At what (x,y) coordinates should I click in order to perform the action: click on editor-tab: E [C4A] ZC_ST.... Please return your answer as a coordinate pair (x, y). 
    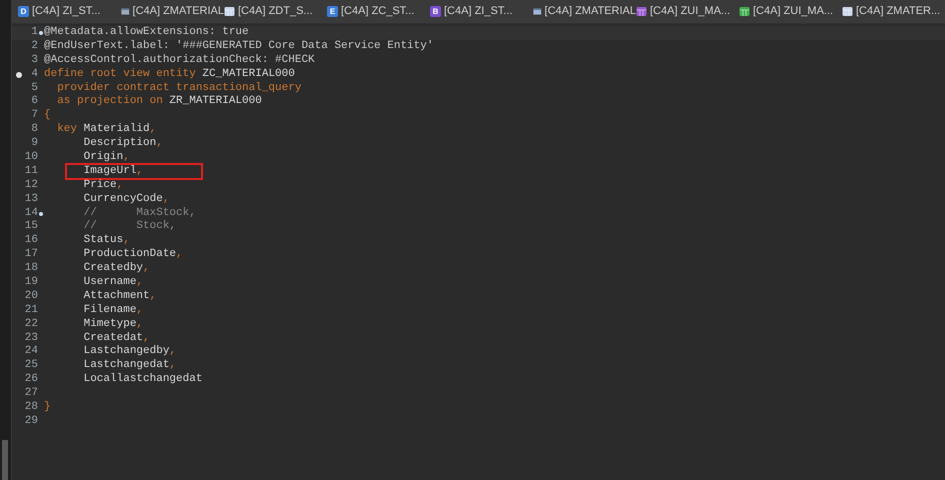
    Looking at the image, I should click on (378, 11).